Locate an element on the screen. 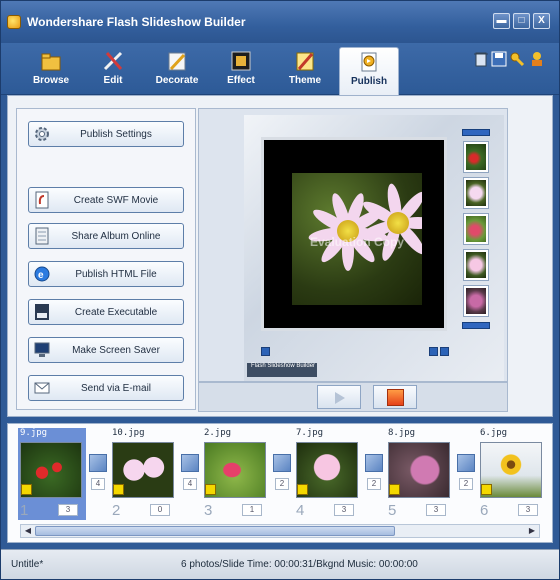 This screenshot has height=580, width=560. app-logo-icon is located at coordinates (14, 22).